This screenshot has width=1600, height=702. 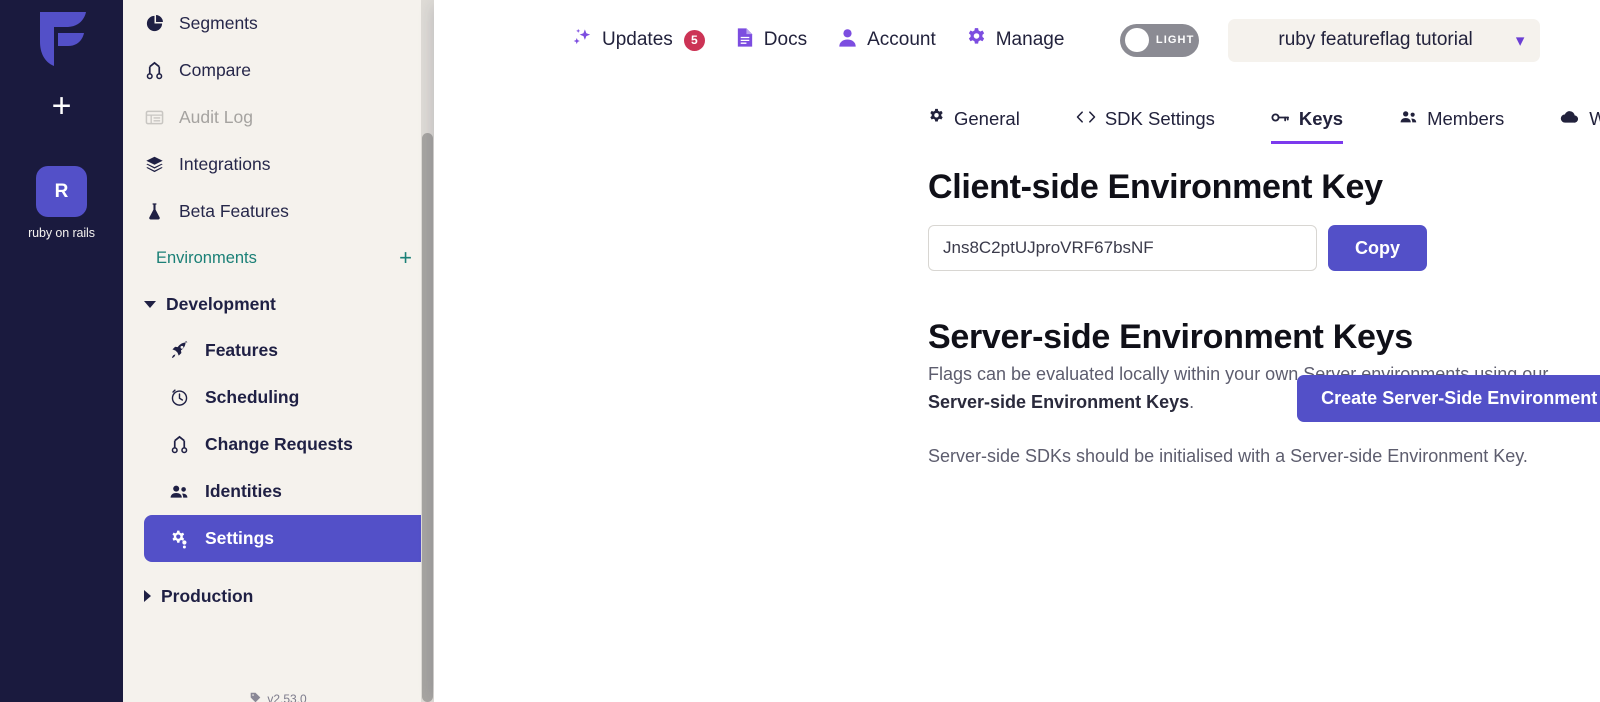 I want to click on sparkles-icon, so click(x=582, y=40).